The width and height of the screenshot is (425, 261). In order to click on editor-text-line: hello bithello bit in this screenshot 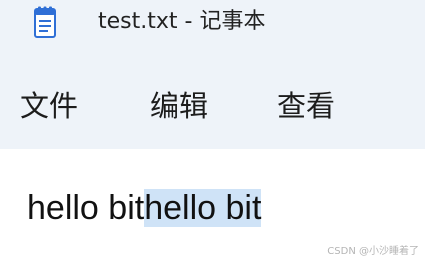, I will do `click(144, 208)`.